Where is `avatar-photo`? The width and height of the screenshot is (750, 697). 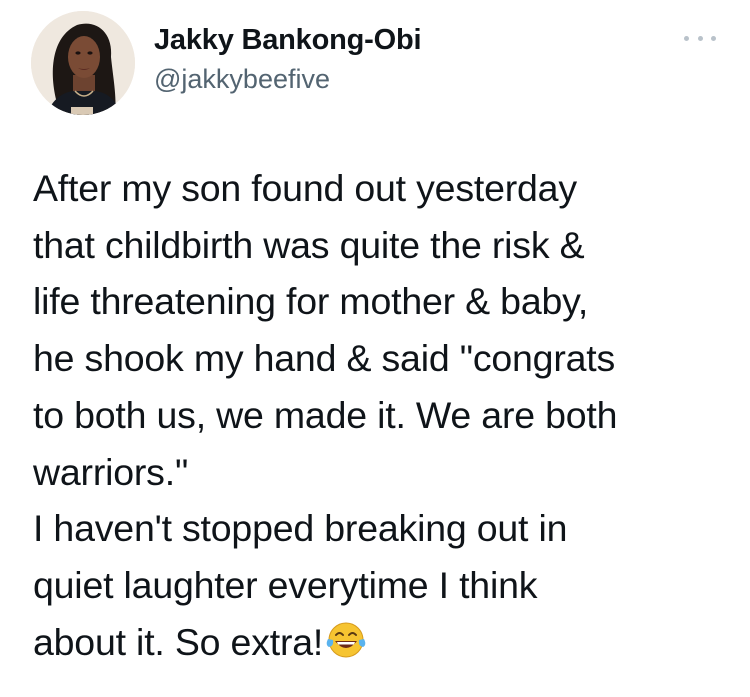
avatar-photo is located at coordinates (83, 63).